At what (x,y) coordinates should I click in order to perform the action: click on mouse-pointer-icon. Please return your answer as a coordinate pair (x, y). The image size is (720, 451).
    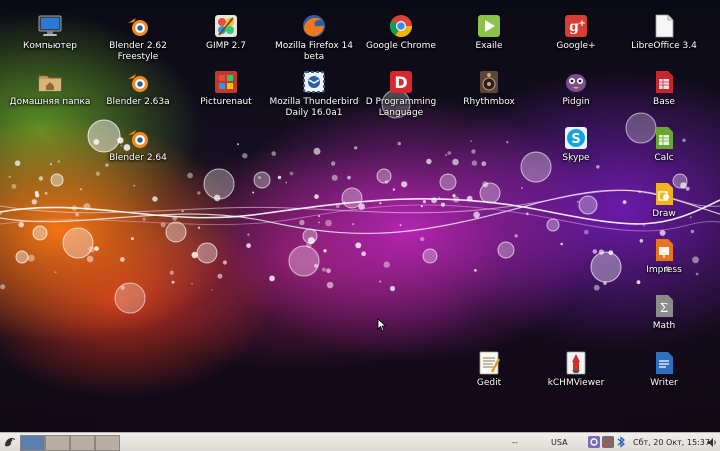
    Looking at the image, I should click on (382, 325).